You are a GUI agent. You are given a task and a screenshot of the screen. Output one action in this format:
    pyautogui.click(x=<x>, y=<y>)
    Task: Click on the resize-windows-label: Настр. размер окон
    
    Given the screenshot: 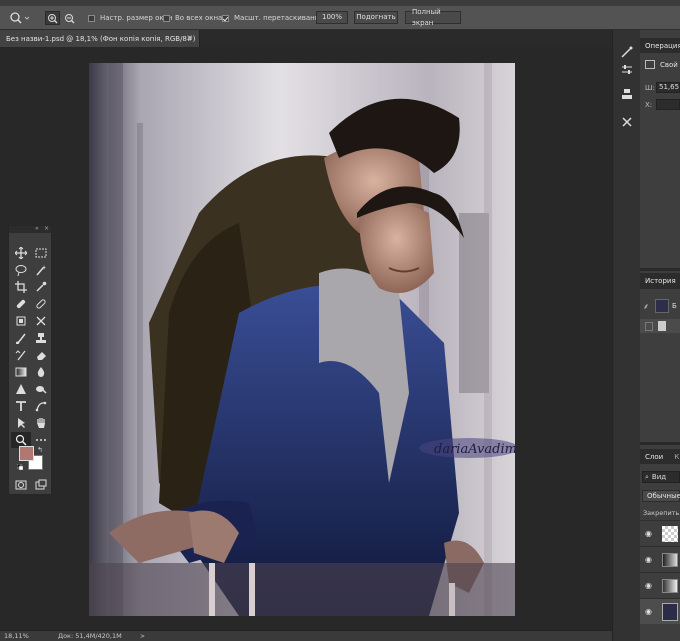 What is the action you would take?
    pyautogui.click(x=136, y=18)
    